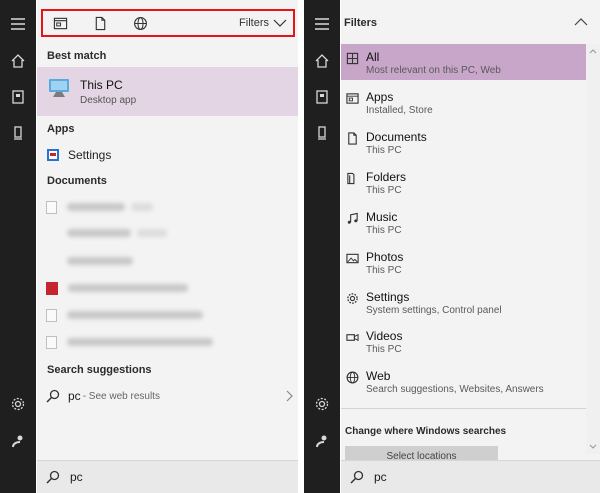  Describe the element at coordinates (140, 23) in the screenshot. I see `web-filter-globe-icon` at that location.